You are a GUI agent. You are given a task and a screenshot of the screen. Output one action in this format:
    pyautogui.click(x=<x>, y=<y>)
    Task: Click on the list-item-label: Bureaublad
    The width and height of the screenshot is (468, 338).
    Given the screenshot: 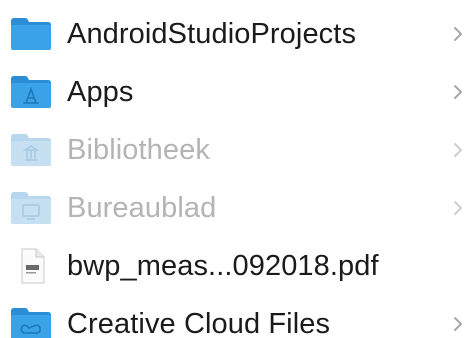 What is the action you would take?
    pyautogui.click(x=142, y=208)
    